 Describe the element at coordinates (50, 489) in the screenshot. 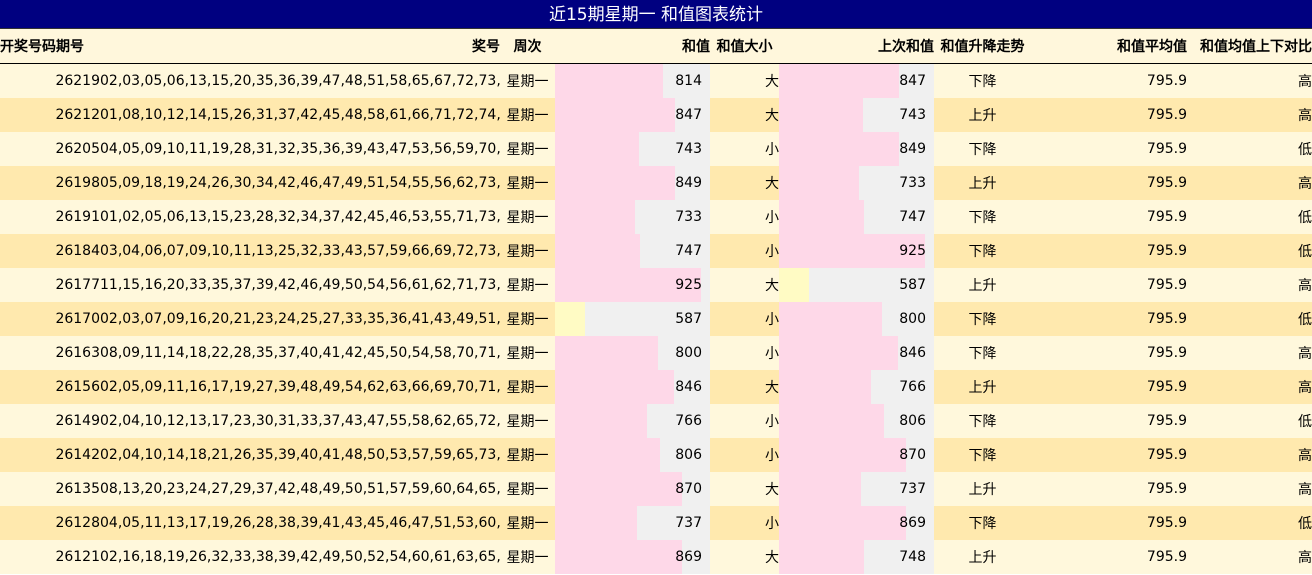

I see `period-cell: 26135` at that location.